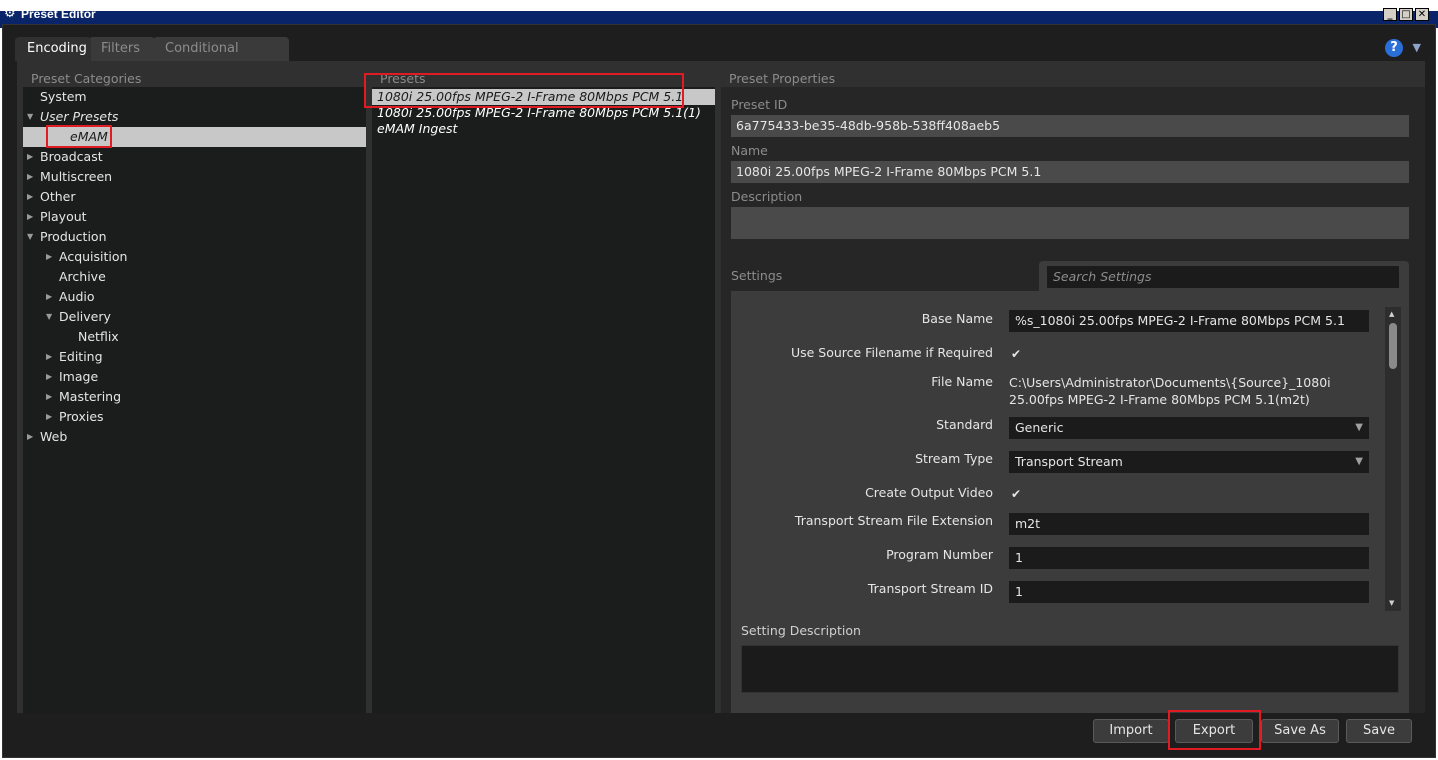 Image resolution: width=1438 pixels, height=760 pixels. Describe the element at coordinates (194, 97) in the screenshot. I see `category-item: System` at that location.